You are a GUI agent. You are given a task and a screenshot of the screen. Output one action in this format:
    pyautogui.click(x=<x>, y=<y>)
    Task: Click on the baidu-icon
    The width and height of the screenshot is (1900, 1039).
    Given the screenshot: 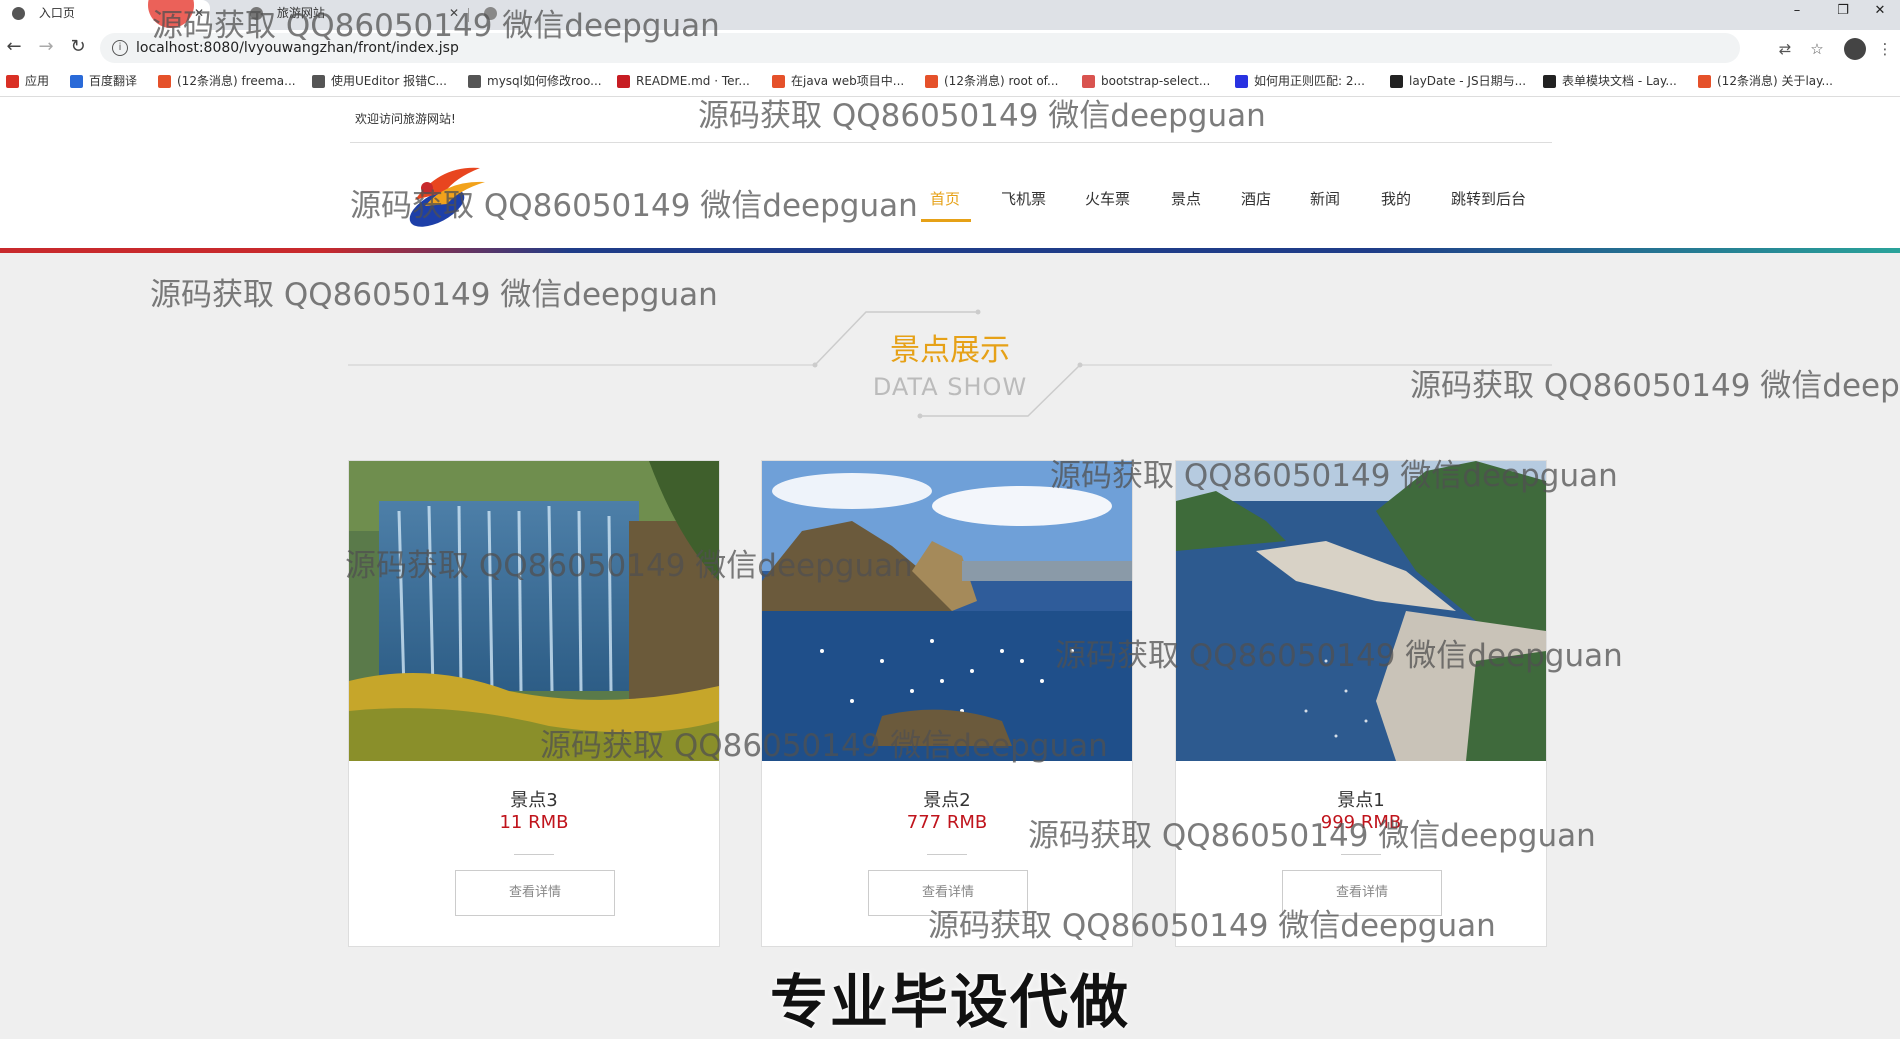 What is the action you would take?
    pyautogui.click(x=1241, y=81)
    